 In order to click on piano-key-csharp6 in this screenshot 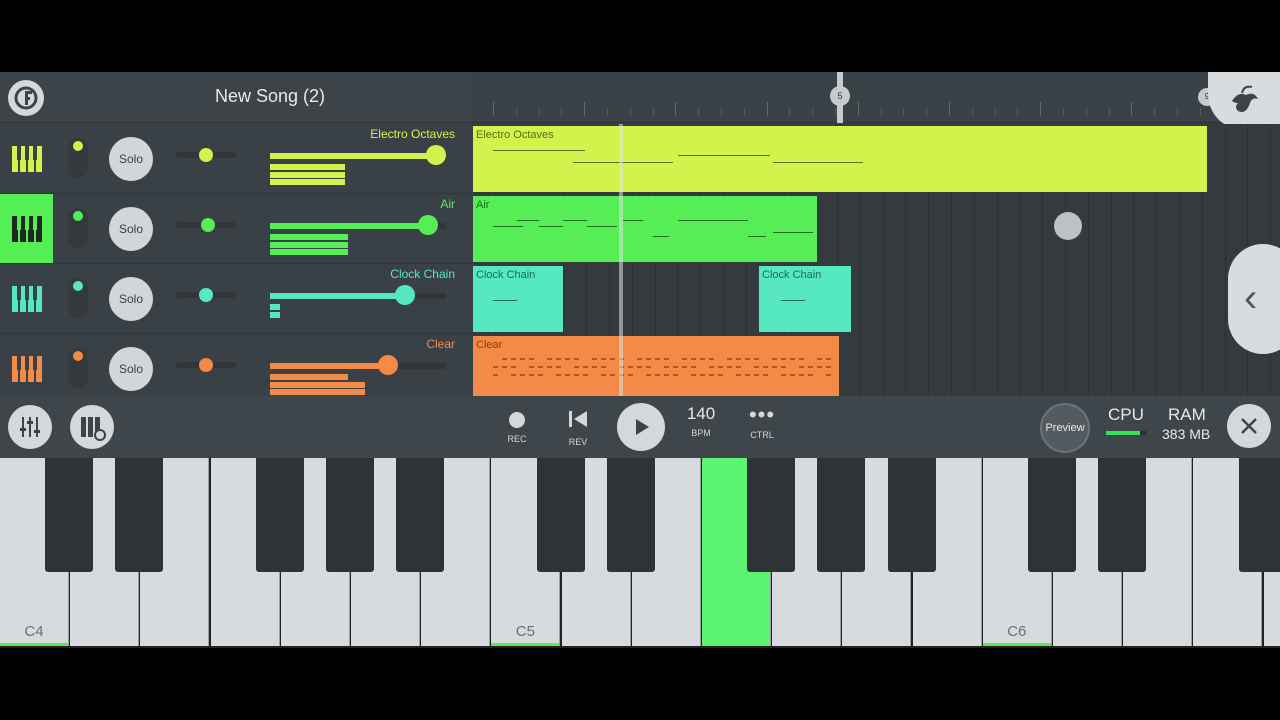, I will do `click(1052, 515)`.